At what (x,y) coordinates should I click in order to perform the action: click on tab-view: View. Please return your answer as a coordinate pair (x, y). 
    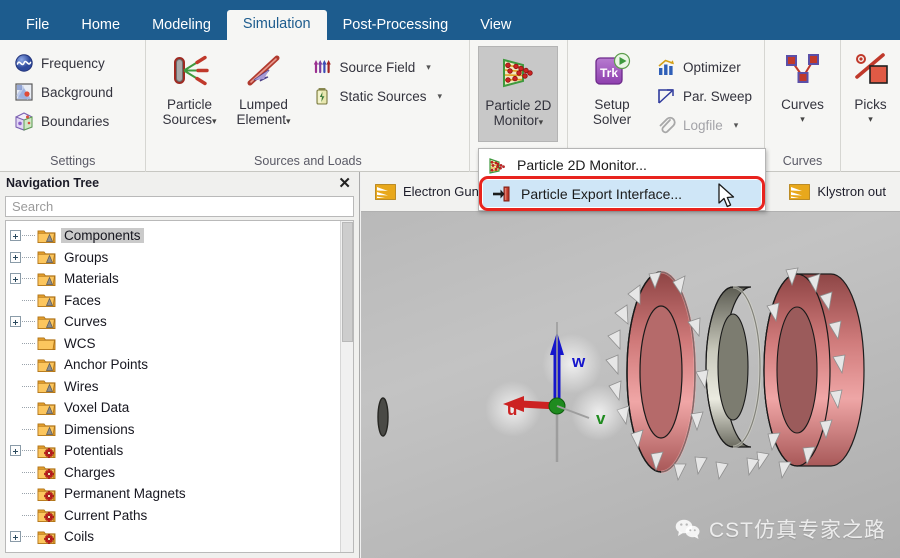
    Looking at the image, I should click on (495, 26).